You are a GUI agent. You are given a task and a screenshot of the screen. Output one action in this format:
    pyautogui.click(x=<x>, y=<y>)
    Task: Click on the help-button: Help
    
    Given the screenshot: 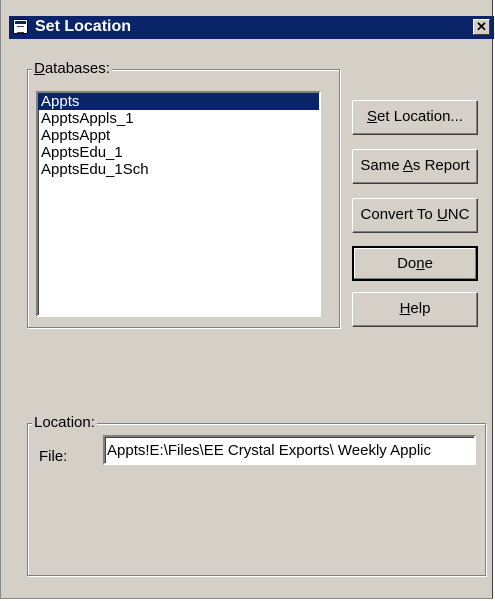 What is the action you would take?
    pyautogui.click(x=415, y=309)
    